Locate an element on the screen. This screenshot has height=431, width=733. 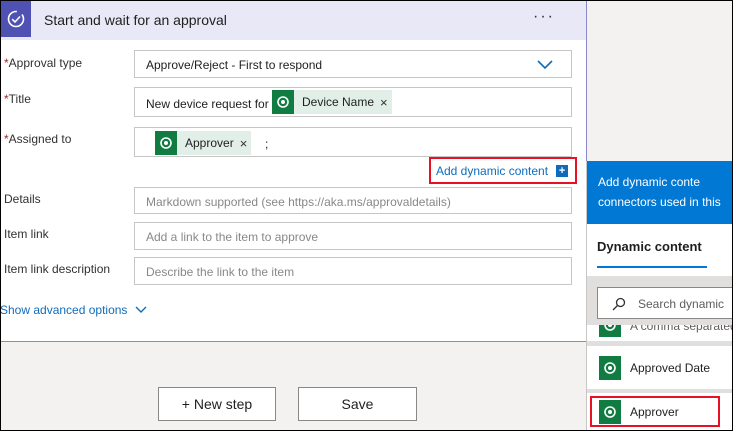
tab-underline is located at coordinates (652, 267).